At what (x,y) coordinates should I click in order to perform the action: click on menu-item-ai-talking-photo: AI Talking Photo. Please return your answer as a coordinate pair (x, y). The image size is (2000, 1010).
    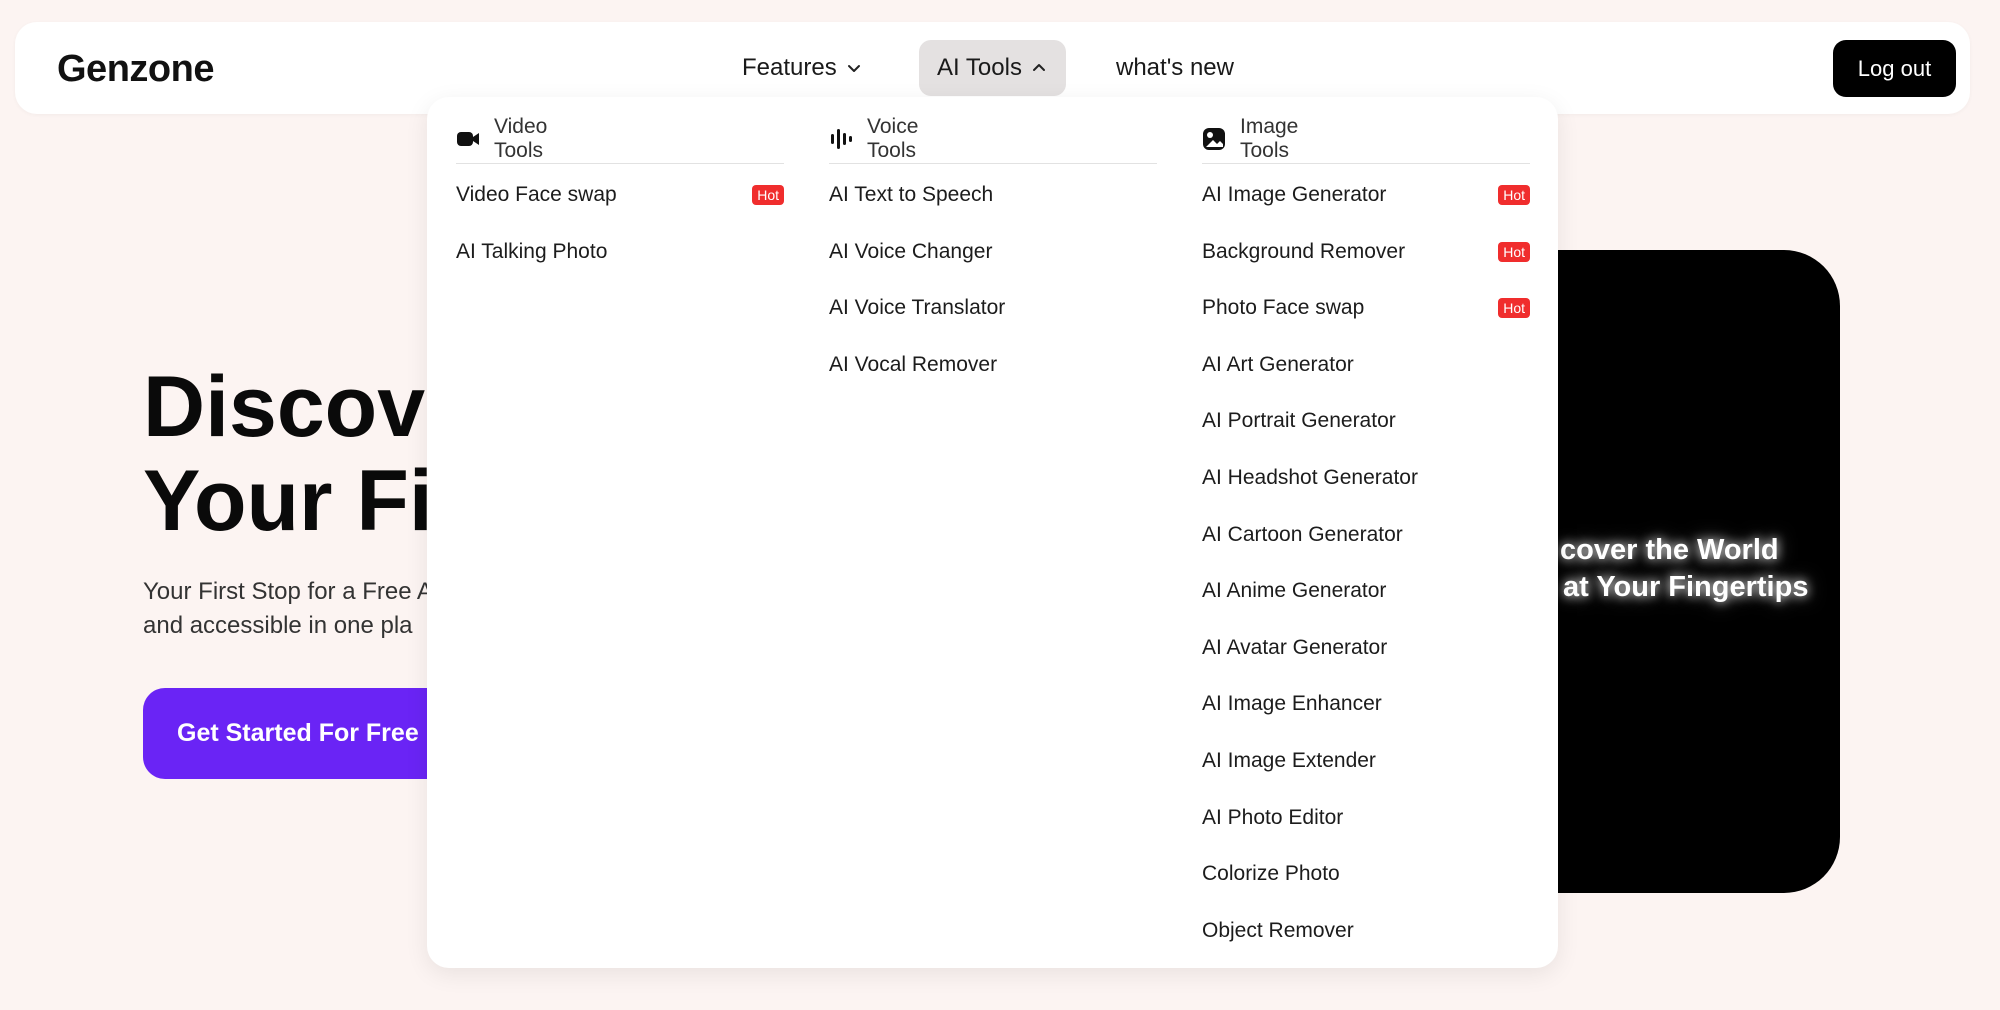
    Looking at the image, I should click on (620, 252).